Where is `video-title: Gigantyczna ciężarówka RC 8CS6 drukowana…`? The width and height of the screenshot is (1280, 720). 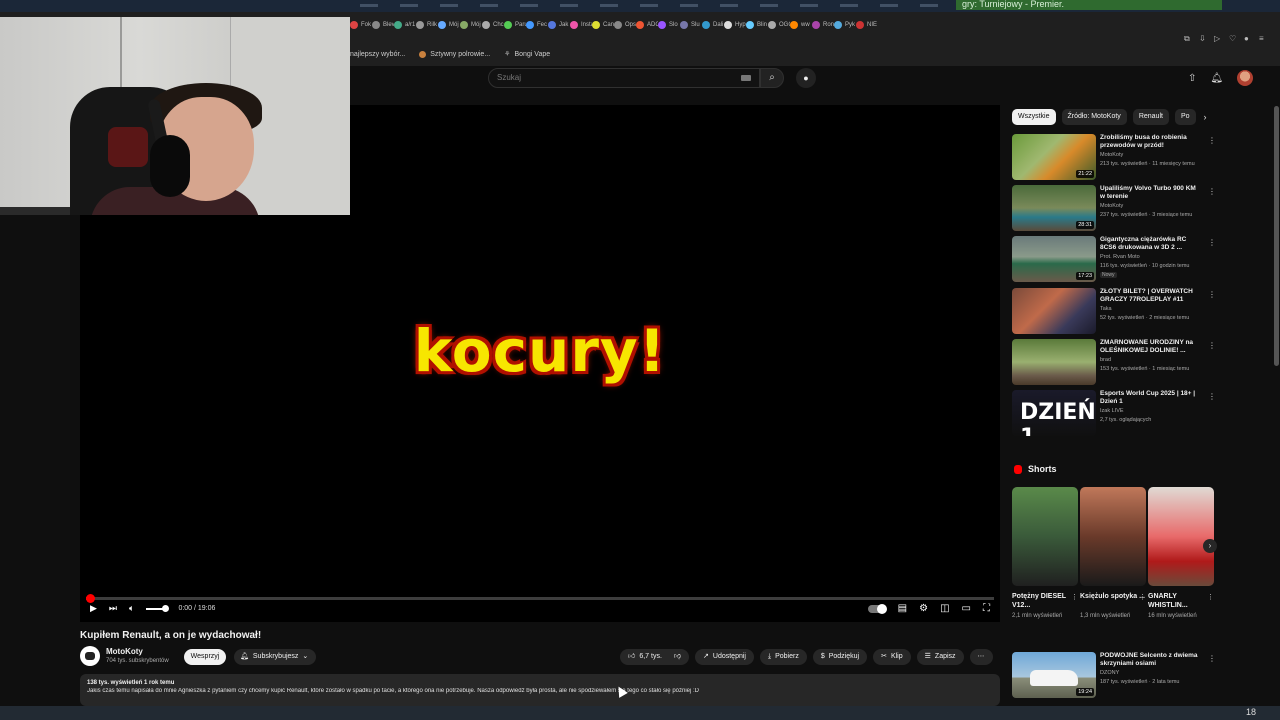 video-title: Gigantyczna ciężarówka RC 8CS6 drukowana… is located at coordinates (1151, 244).